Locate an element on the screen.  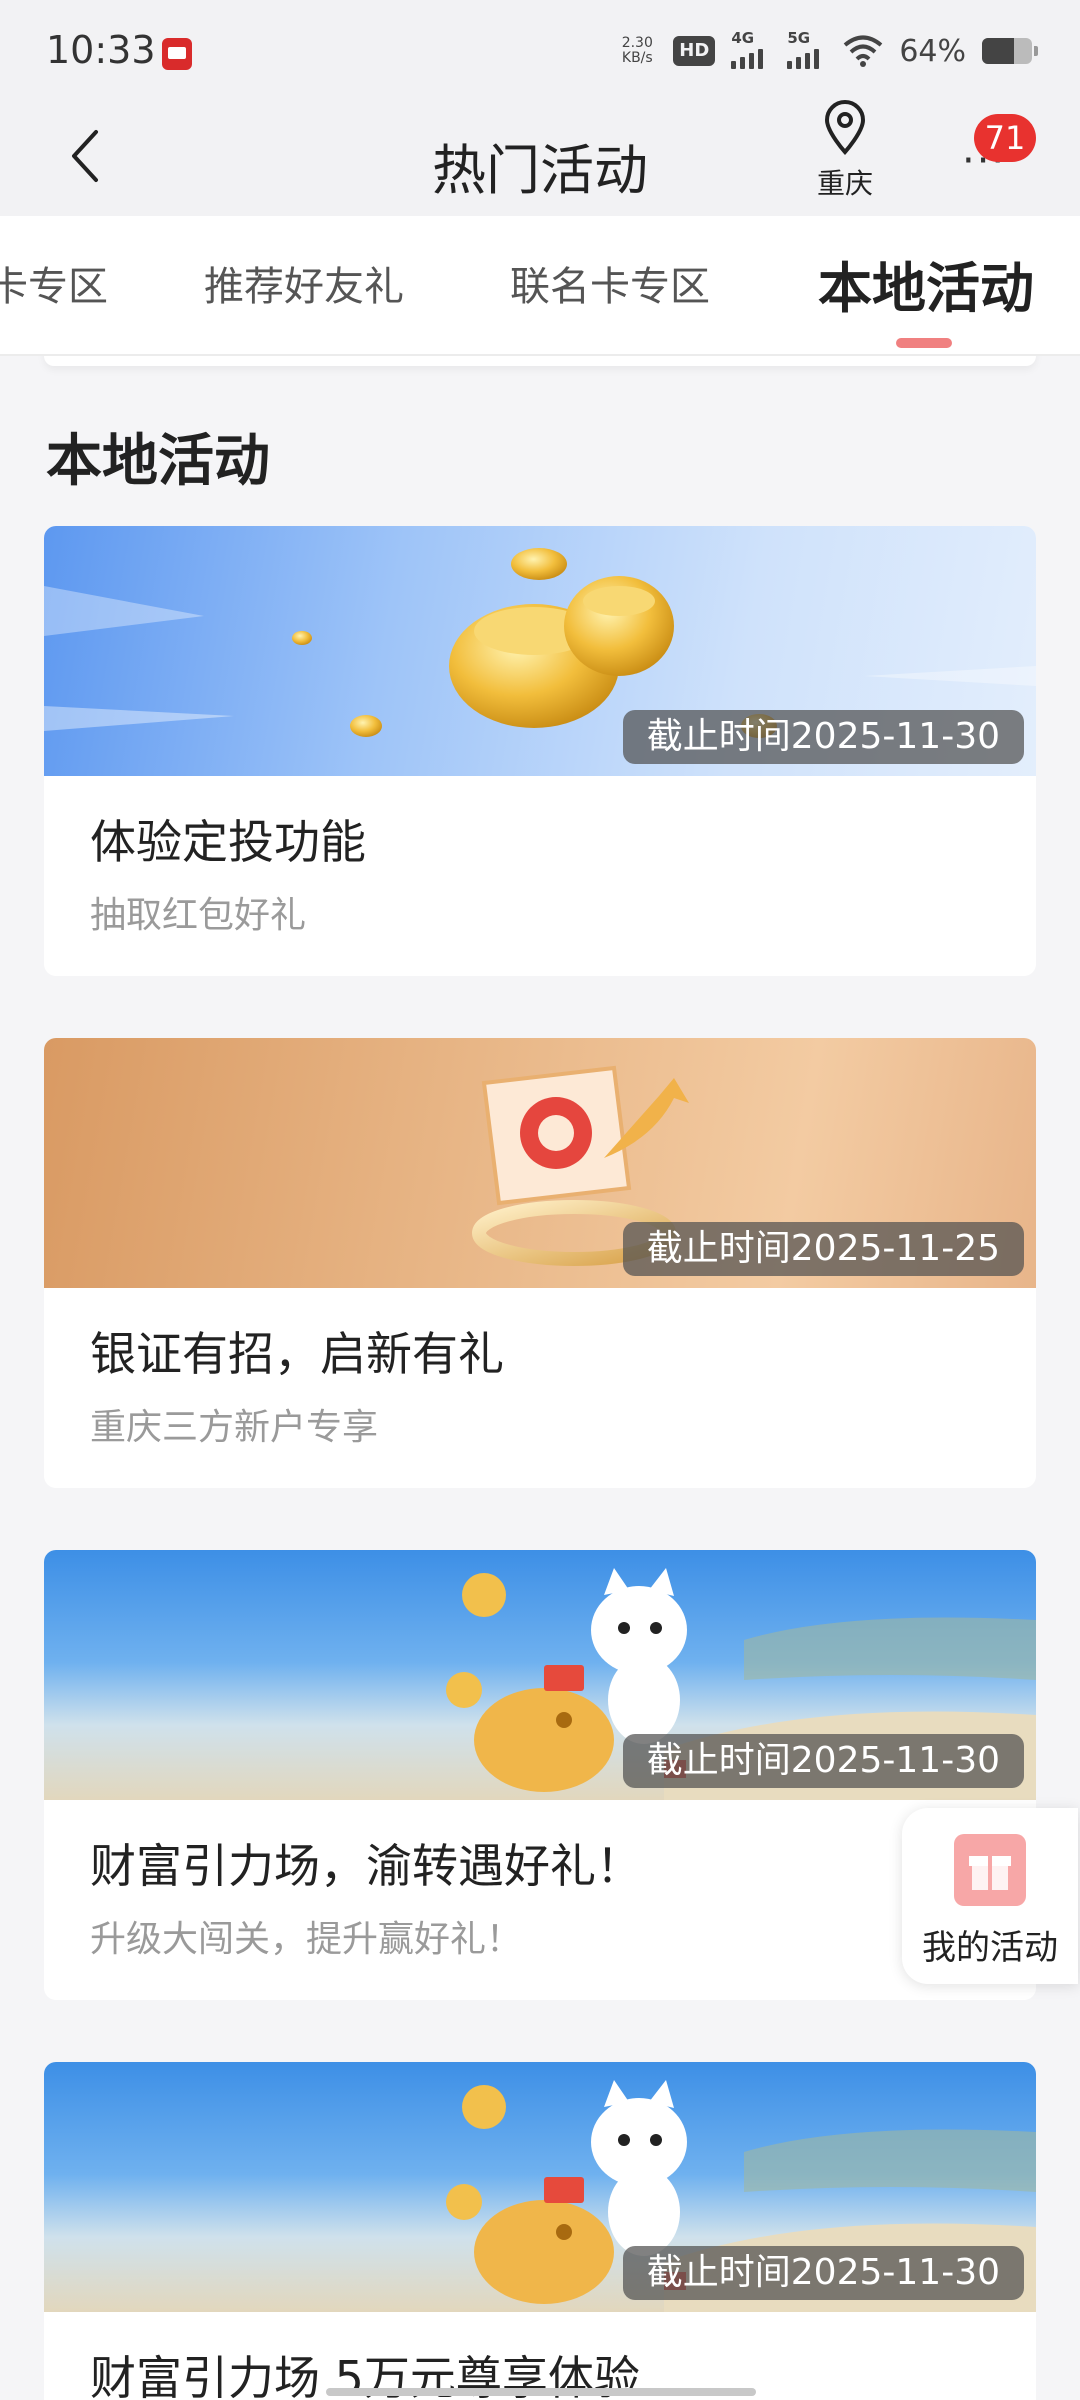
gift-icon is located at coordinates (990, 1870).